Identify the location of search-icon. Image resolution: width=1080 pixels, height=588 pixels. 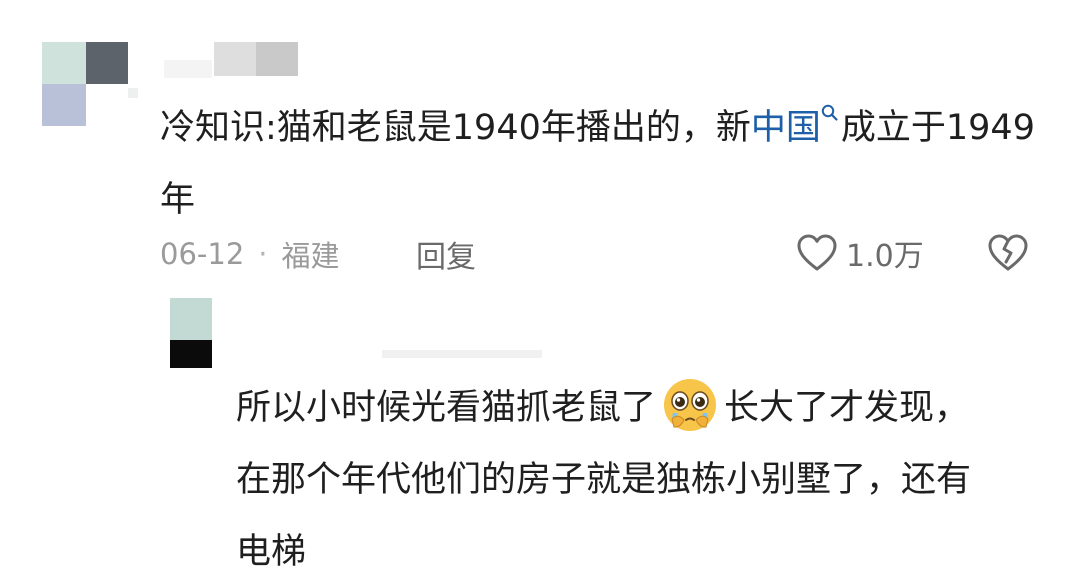
(830, 115).